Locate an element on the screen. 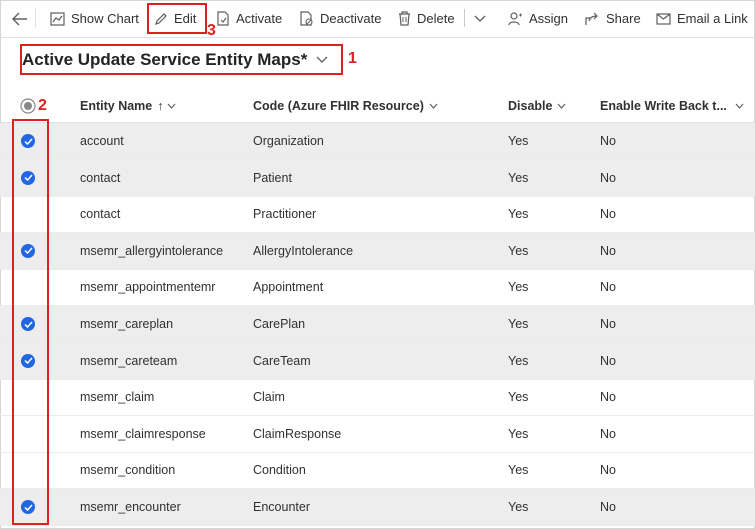 The height and width of the screenshot is (529, 755). annotation-number-2: 2 is located at coordinates (42, 105).